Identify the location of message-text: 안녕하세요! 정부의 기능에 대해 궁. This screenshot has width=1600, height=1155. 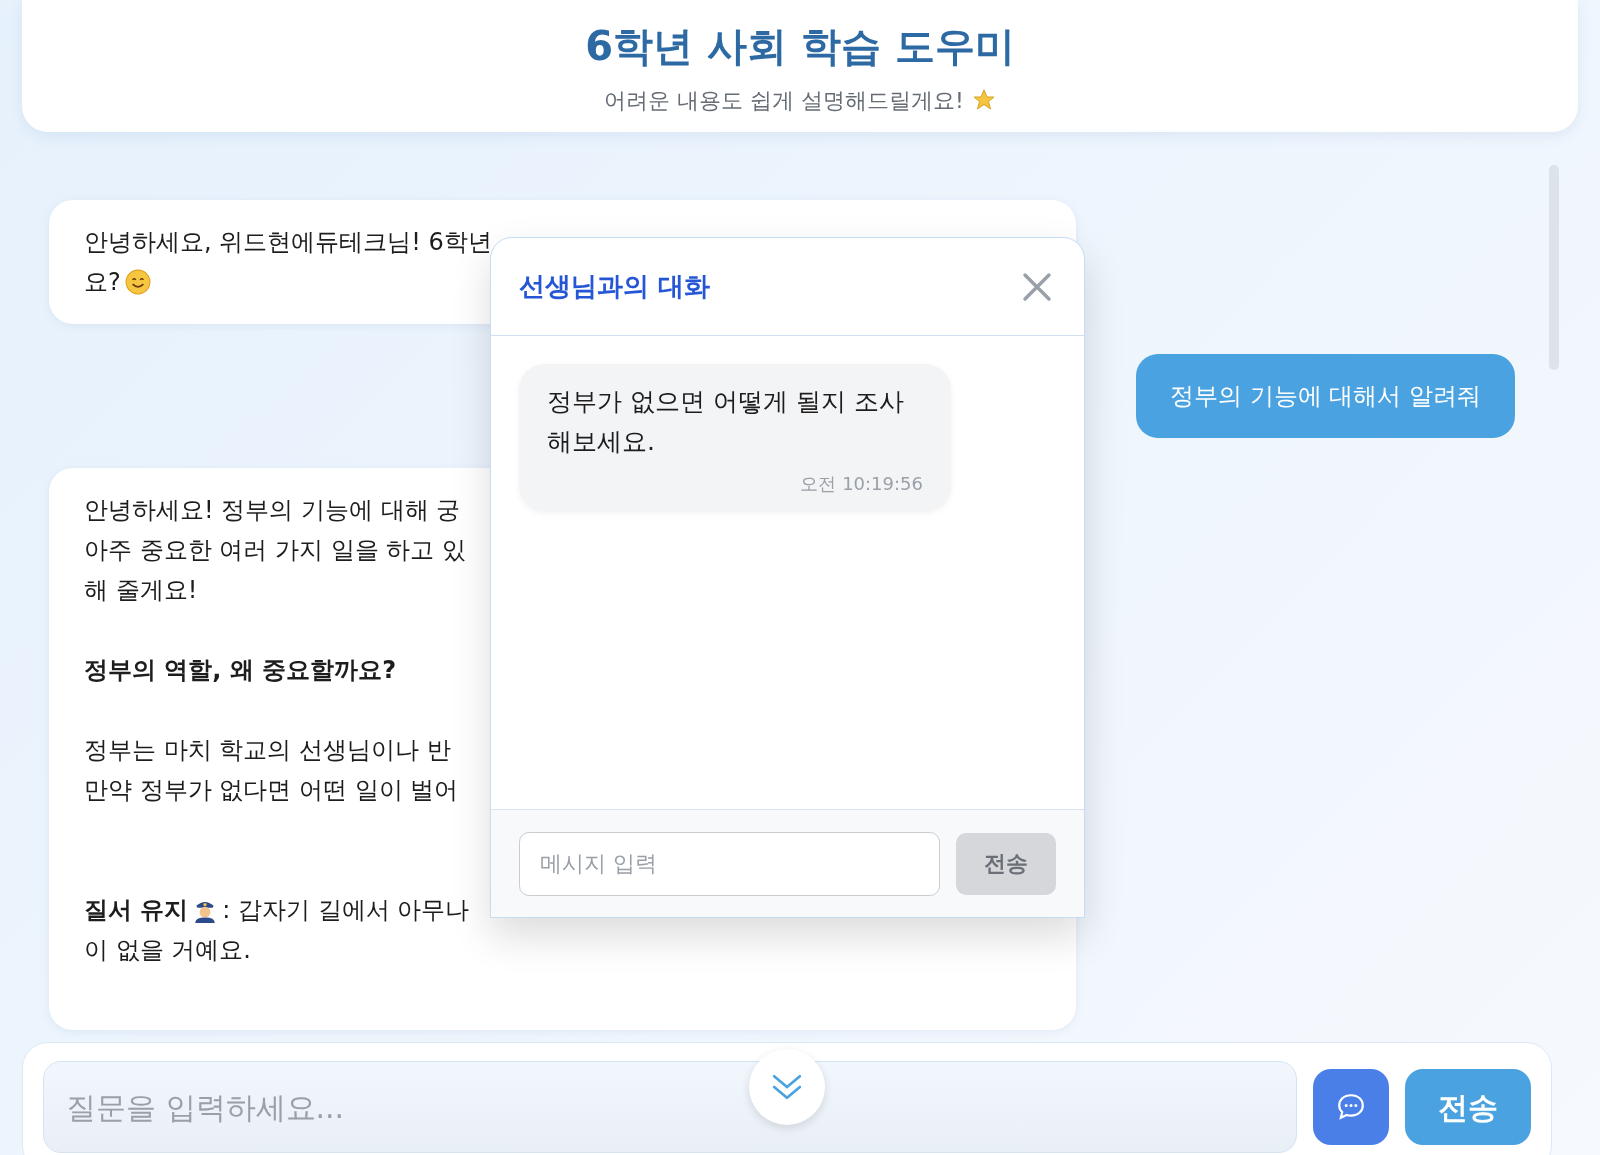
(272, 510).